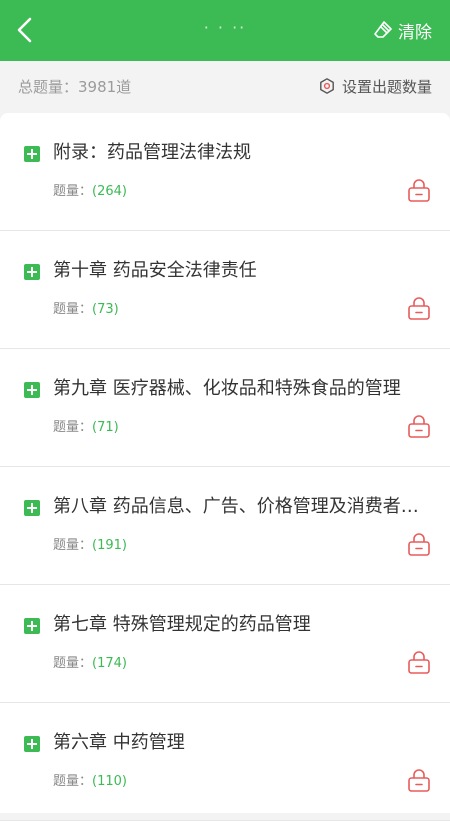 Image resolution: width=450 pixels, height=821 pixels. I want to click on chapter-title: 附录：药品管理法律法规, so click(152, 152).